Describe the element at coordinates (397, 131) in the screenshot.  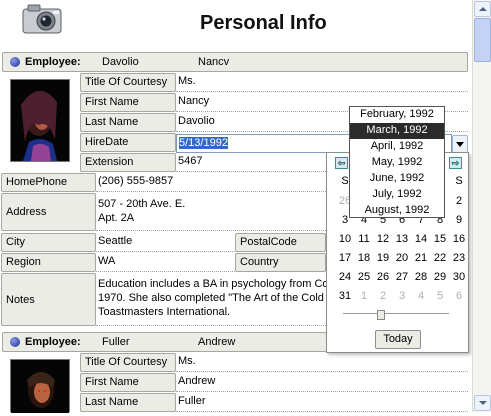
I see `month-option: March, 1992` at that location.